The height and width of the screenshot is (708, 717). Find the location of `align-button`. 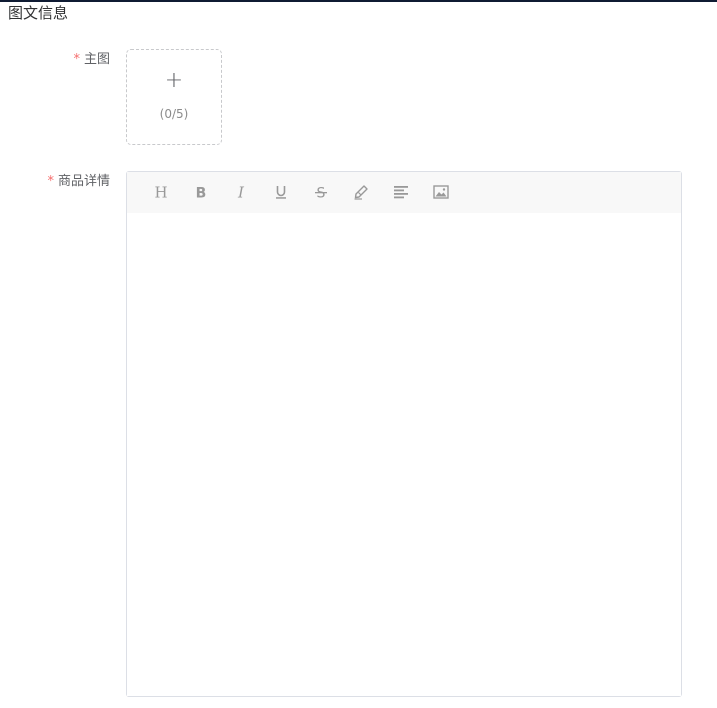

align-button is located at coordinates (401, 192).